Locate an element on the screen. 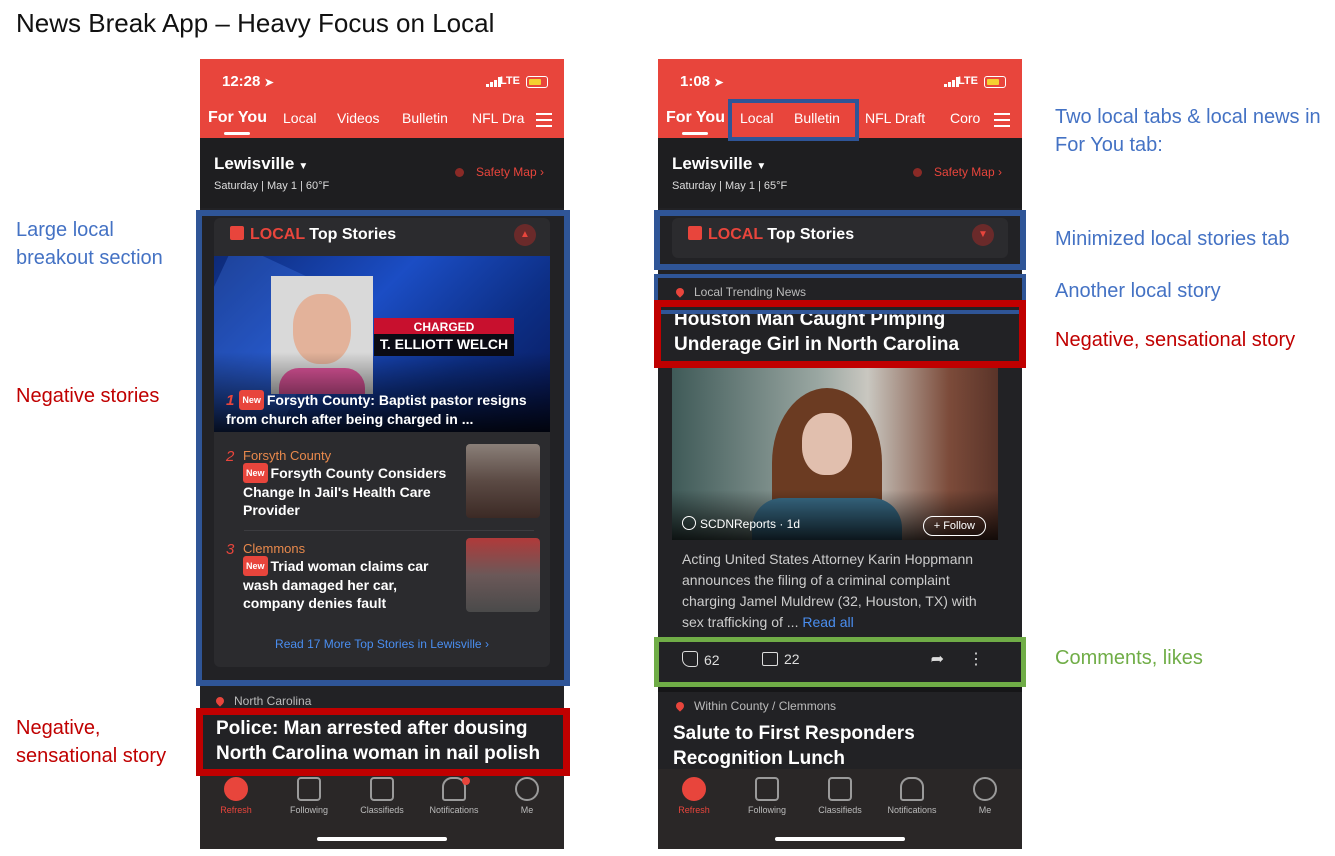  annotation-minimized-tab: Minimized local stories tab is located at coordinates (1172, 239).